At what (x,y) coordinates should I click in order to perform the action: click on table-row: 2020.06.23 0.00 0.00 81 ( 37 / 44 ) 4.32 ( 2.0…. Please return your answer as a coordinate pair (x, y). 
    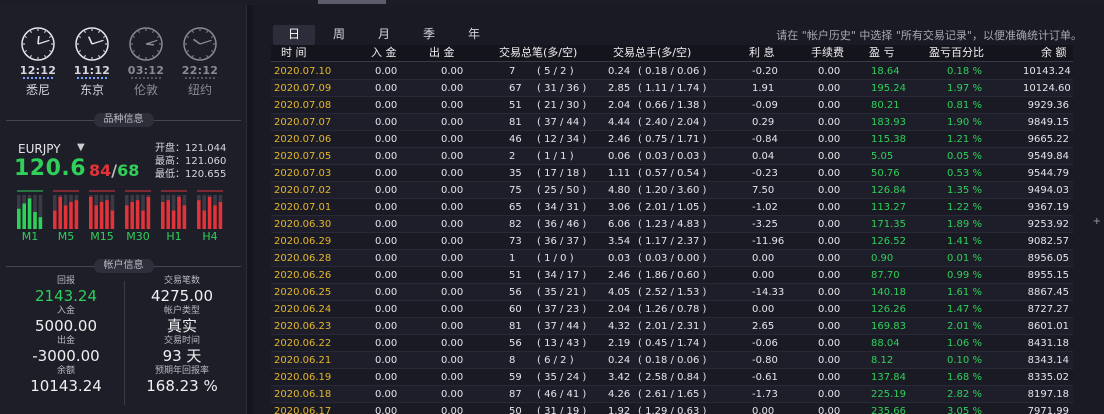
    Looking at the image, I should click on (672, 326).